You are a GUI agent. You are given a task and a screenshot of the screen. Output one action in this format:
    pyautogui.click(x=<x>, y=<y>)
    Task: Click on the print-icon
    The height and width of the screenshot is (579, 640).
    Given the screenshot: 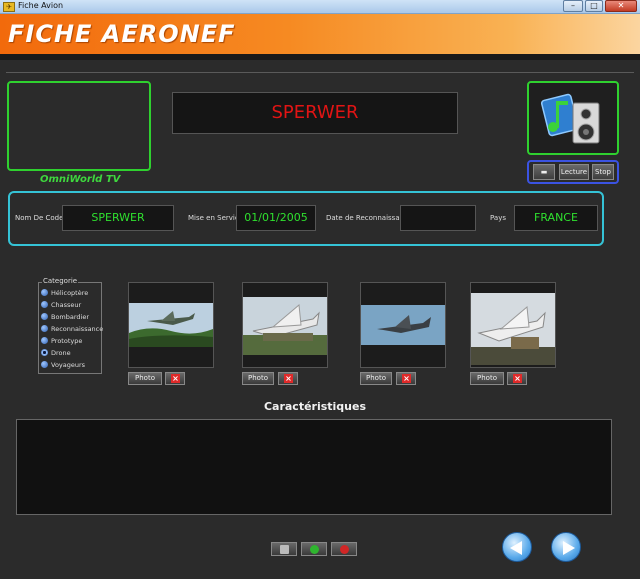 What is the action you would take?
    pyautogui.click(x=284, y=549)
    